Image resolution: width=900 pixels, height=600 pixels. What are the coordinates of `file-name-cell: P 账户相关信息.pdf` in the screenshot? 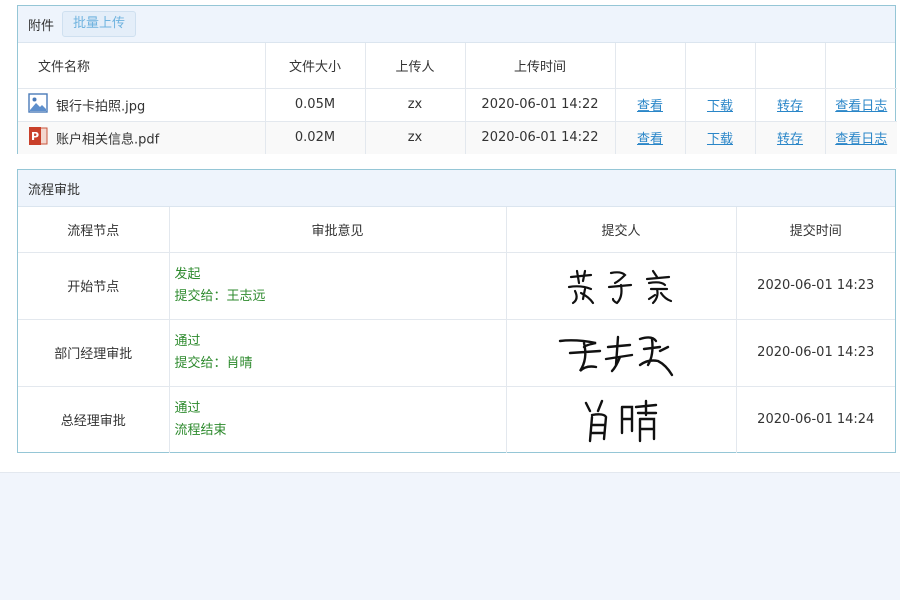 It's located at (142, 137).